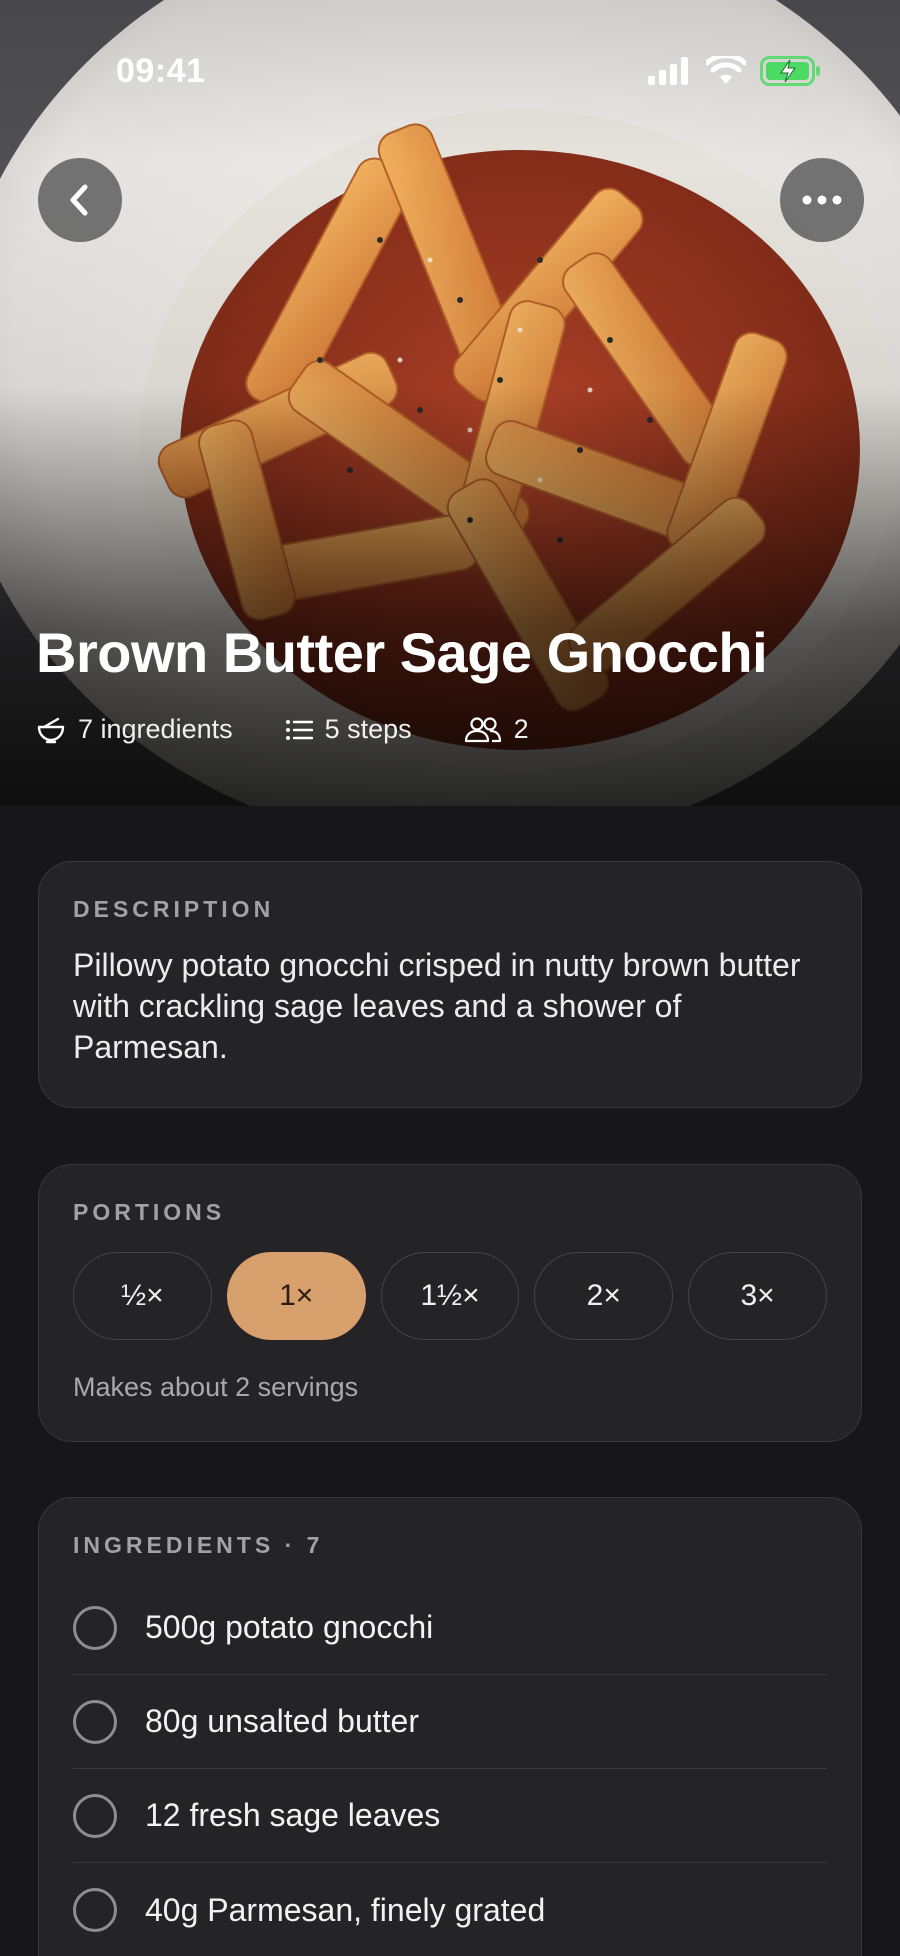 The height and width of the screenshot is (1956, 900). I want to click on ingredients-label: INGREDIENTS · 7, so click(198, 1545).